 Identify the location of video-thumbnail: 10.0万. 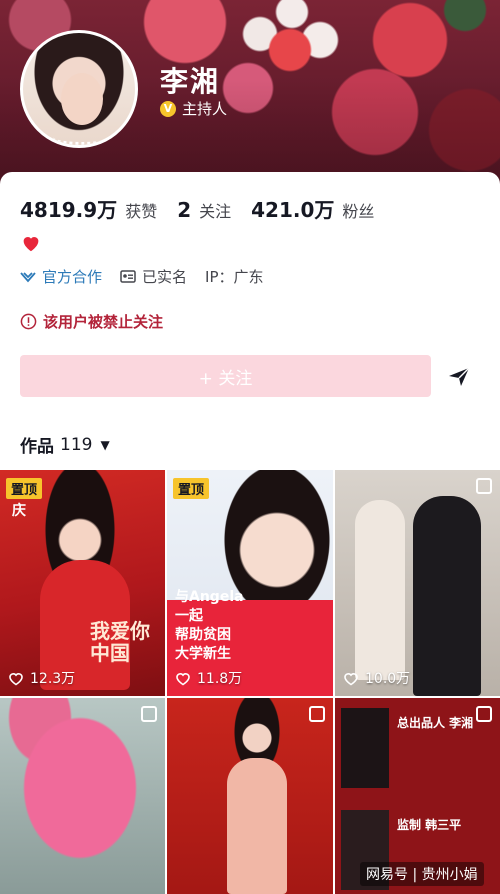
(417, 583).